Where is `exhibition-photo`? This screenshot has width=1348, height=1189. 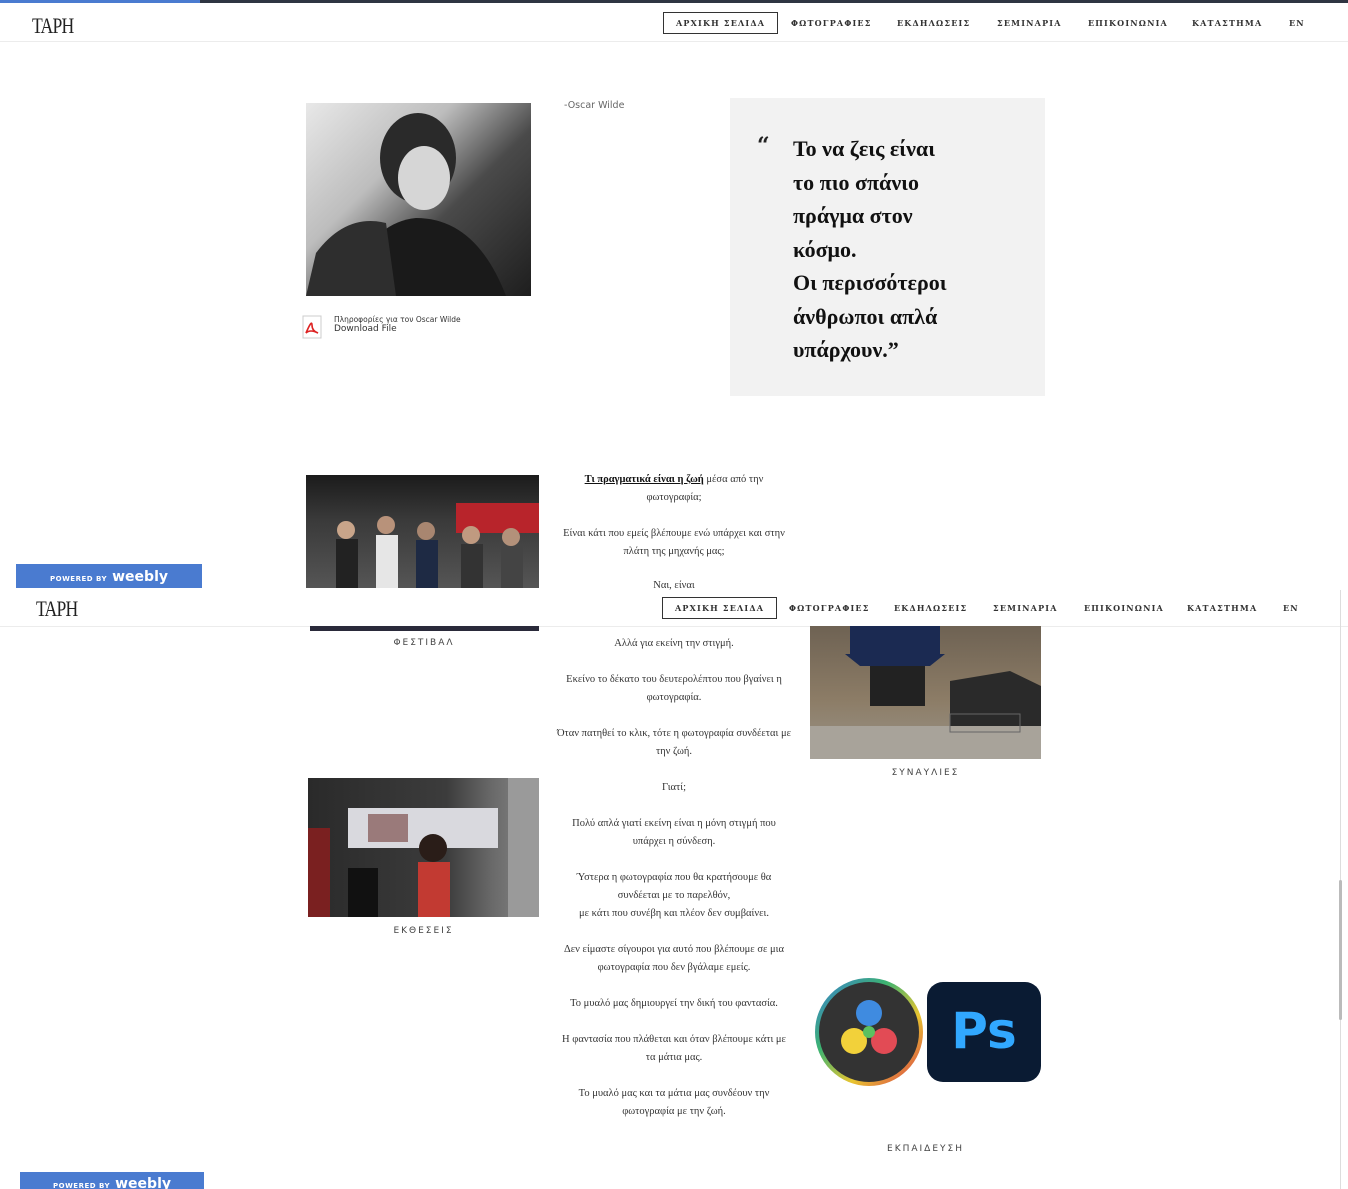 exhibition-photo is located at coordinates (423, 847).